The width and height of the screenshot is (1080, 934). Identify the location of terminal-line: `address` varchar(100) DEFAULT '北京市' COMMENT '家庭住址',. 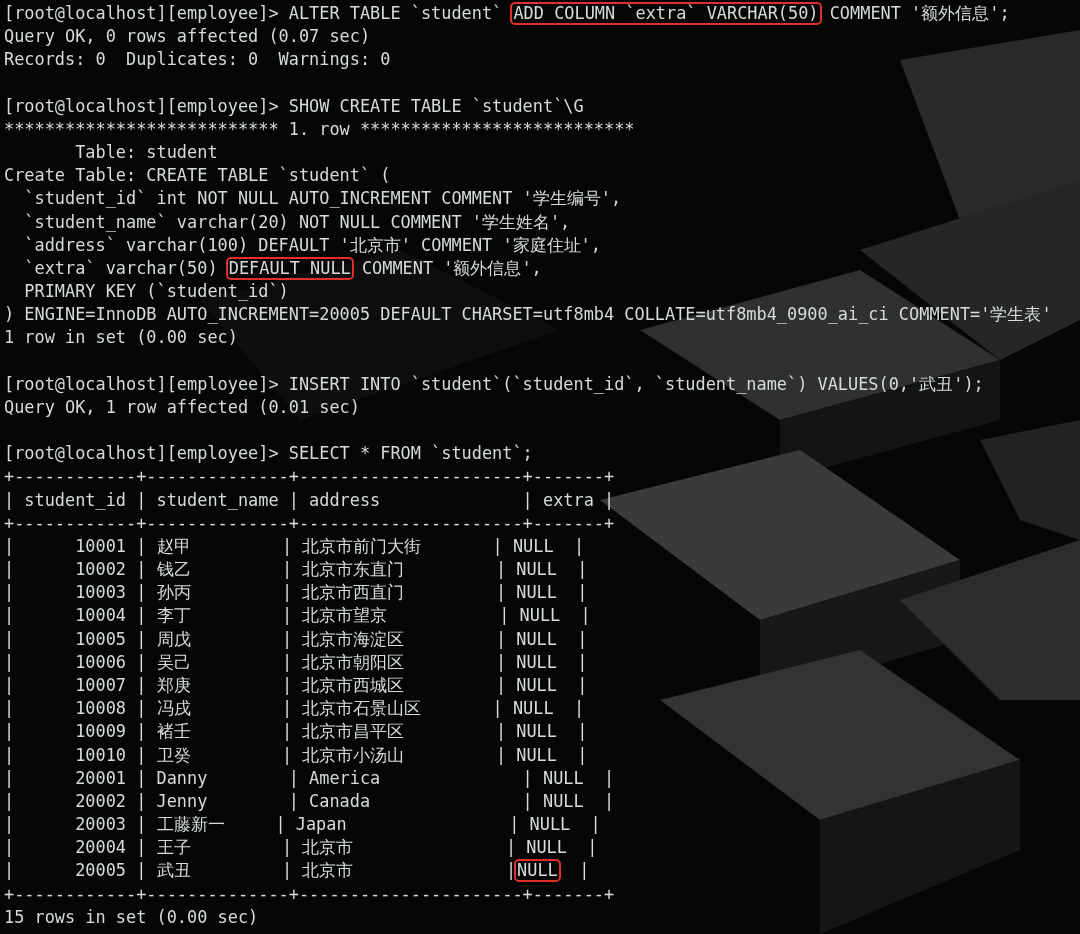
(312, 245).